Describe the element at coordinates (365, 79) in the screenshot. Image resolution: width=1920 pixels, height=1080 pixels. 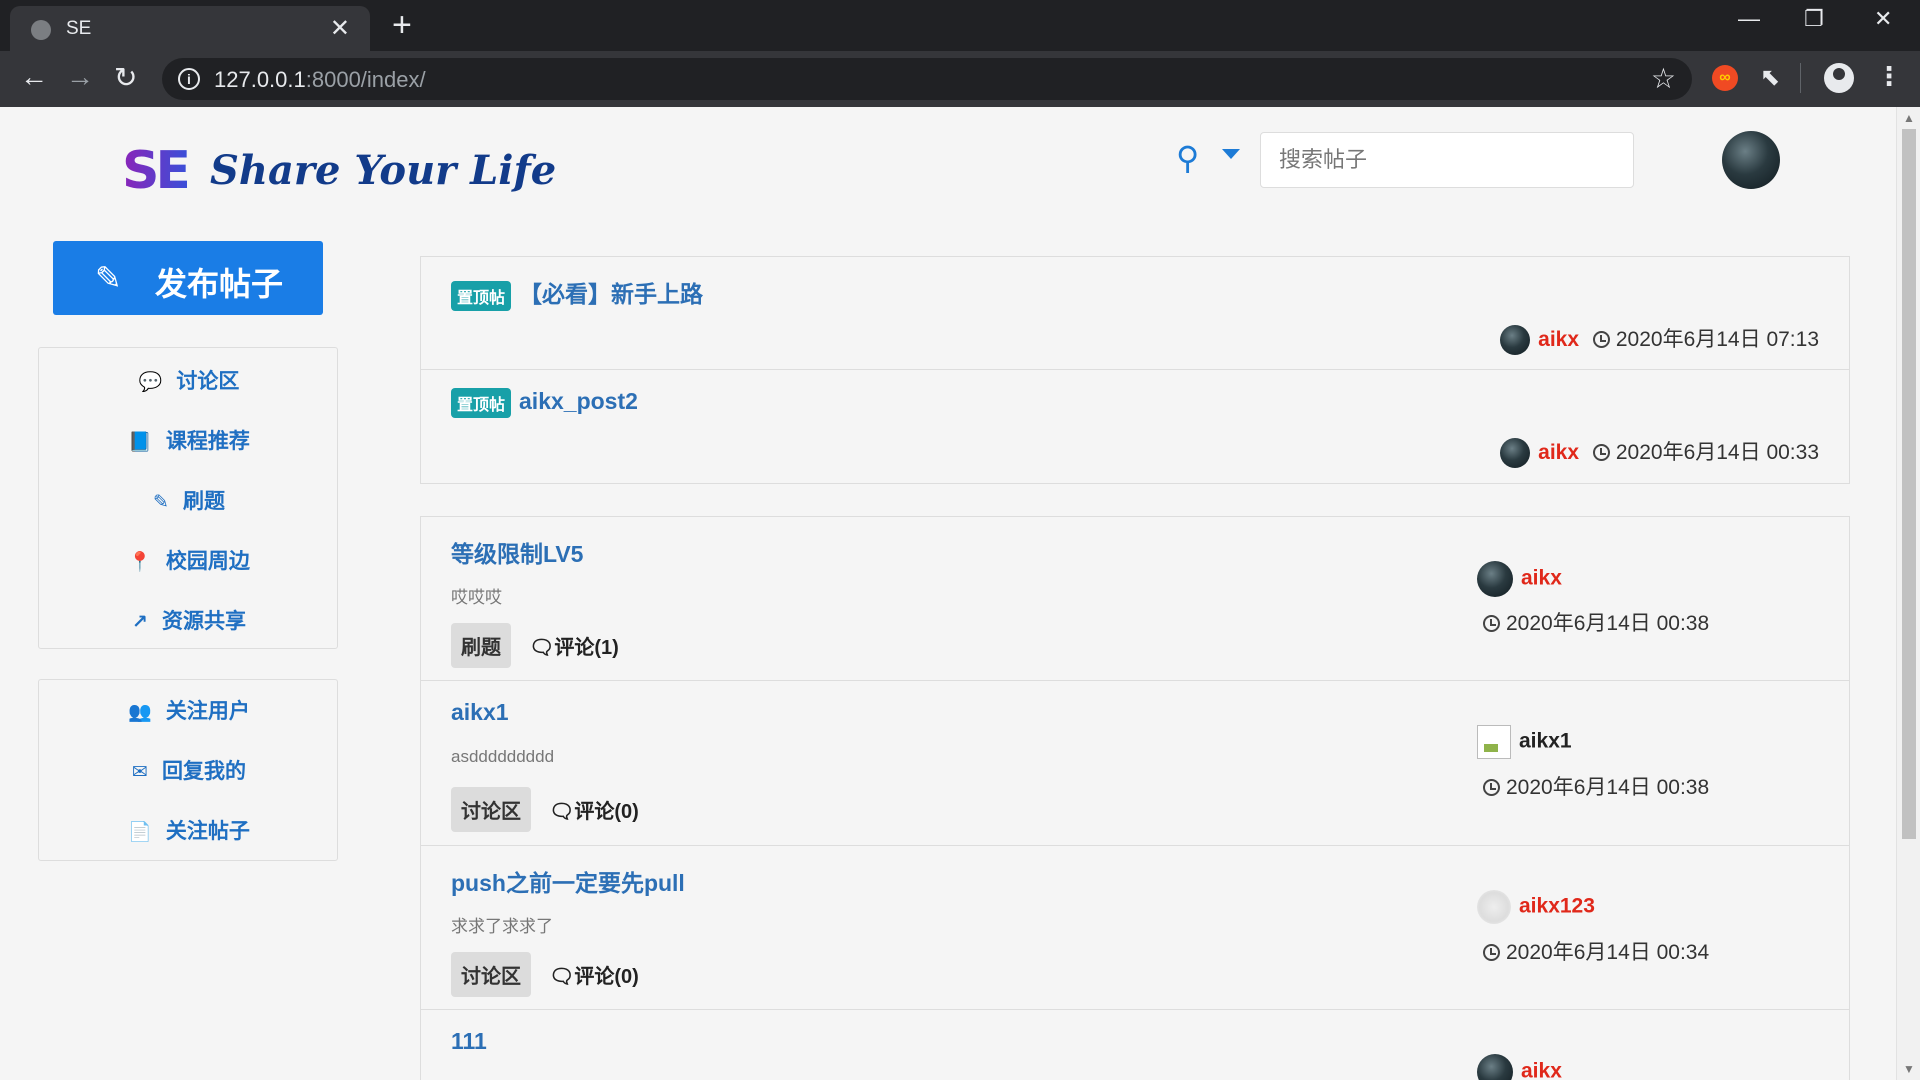
I see `url-path: :8000/index/` at that location.